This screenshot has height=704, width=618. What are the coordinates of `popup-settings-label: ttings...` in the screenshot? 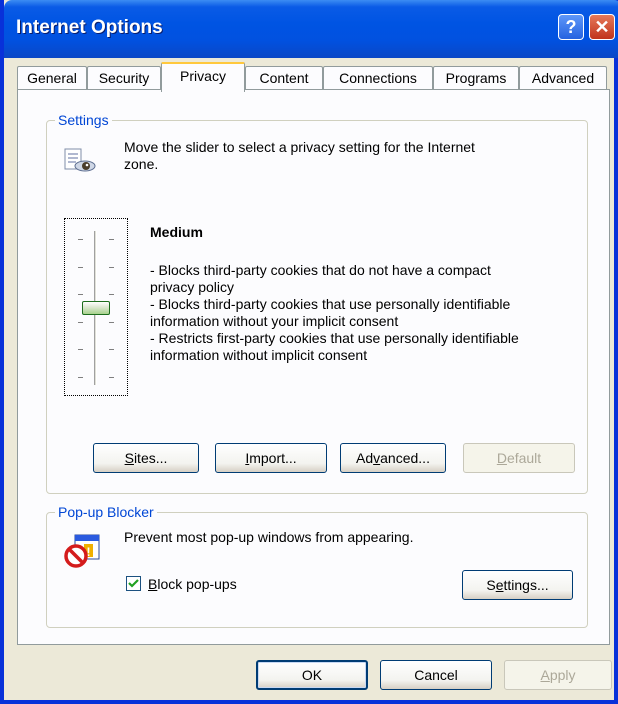 It's located at (526, 585).